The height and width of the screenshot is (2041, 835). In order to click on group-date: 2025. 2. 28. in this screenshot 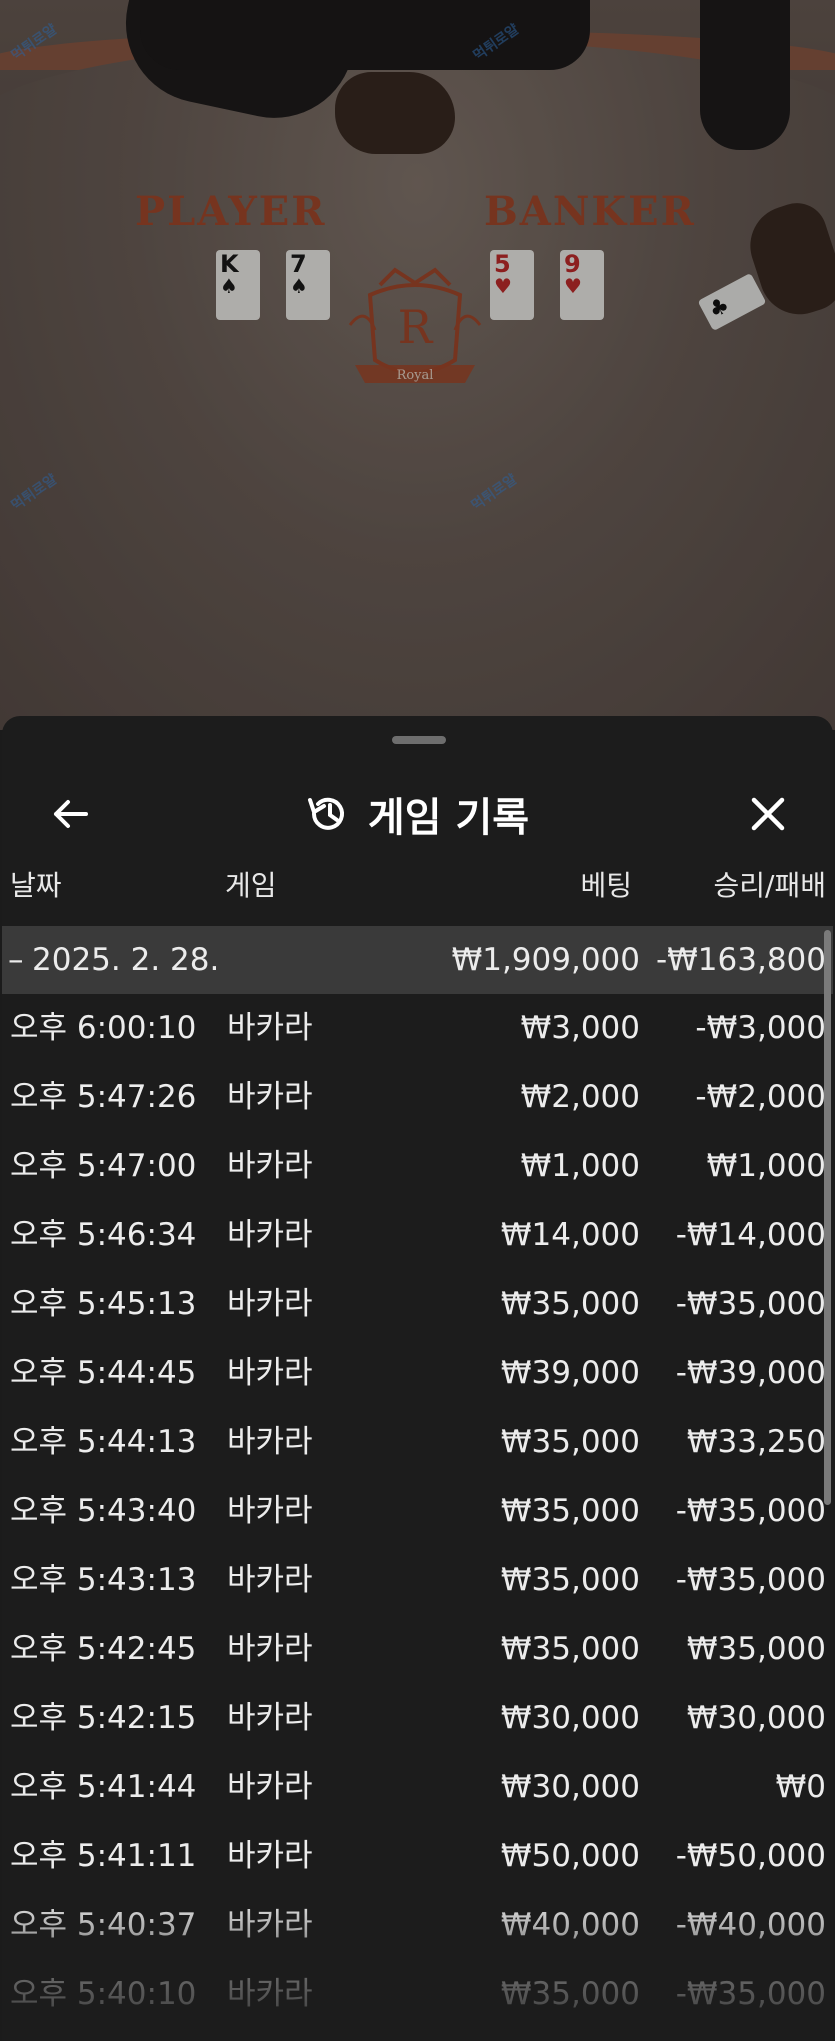, I will do `click(126, 960)`.